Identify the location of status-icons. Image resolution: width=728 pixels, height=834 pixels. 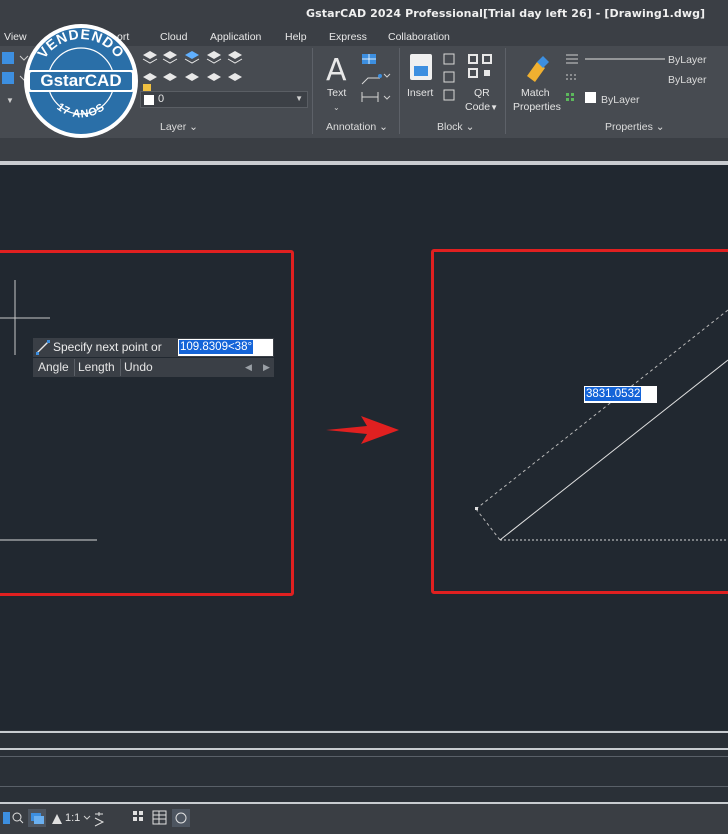
(96, 818).